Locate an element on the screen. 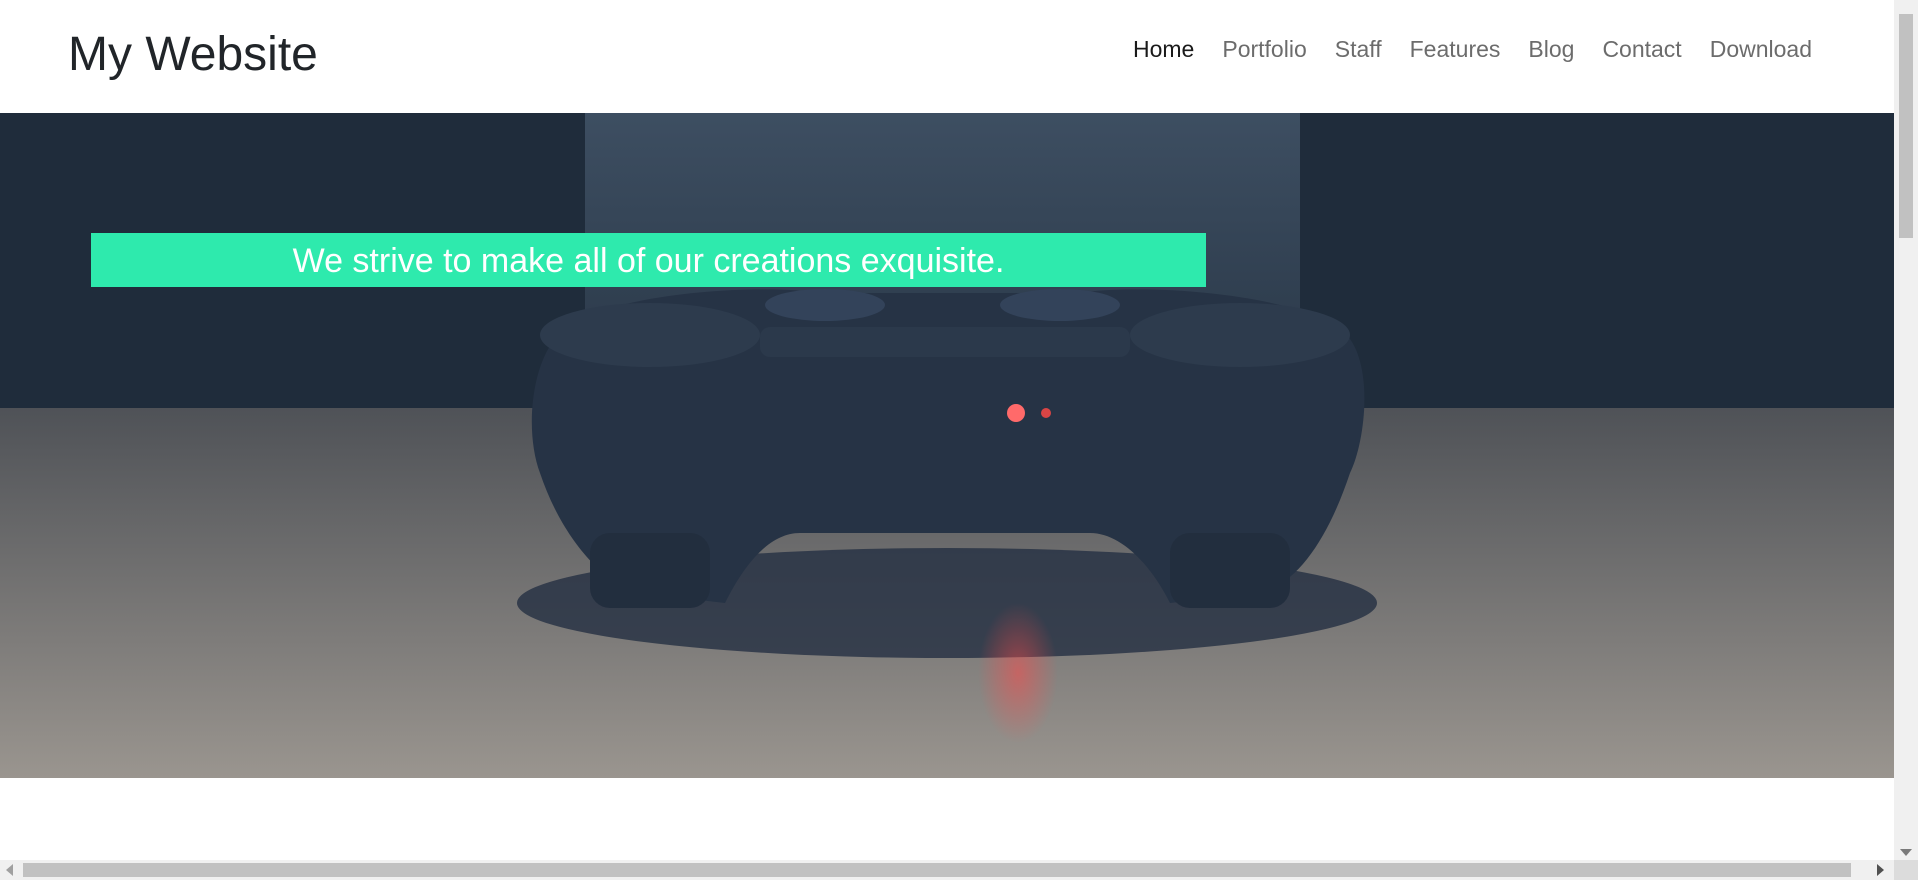 This screenshot has width=1918, height=880. nav-item-staff: Staff is located at coordinates (1358, 49).